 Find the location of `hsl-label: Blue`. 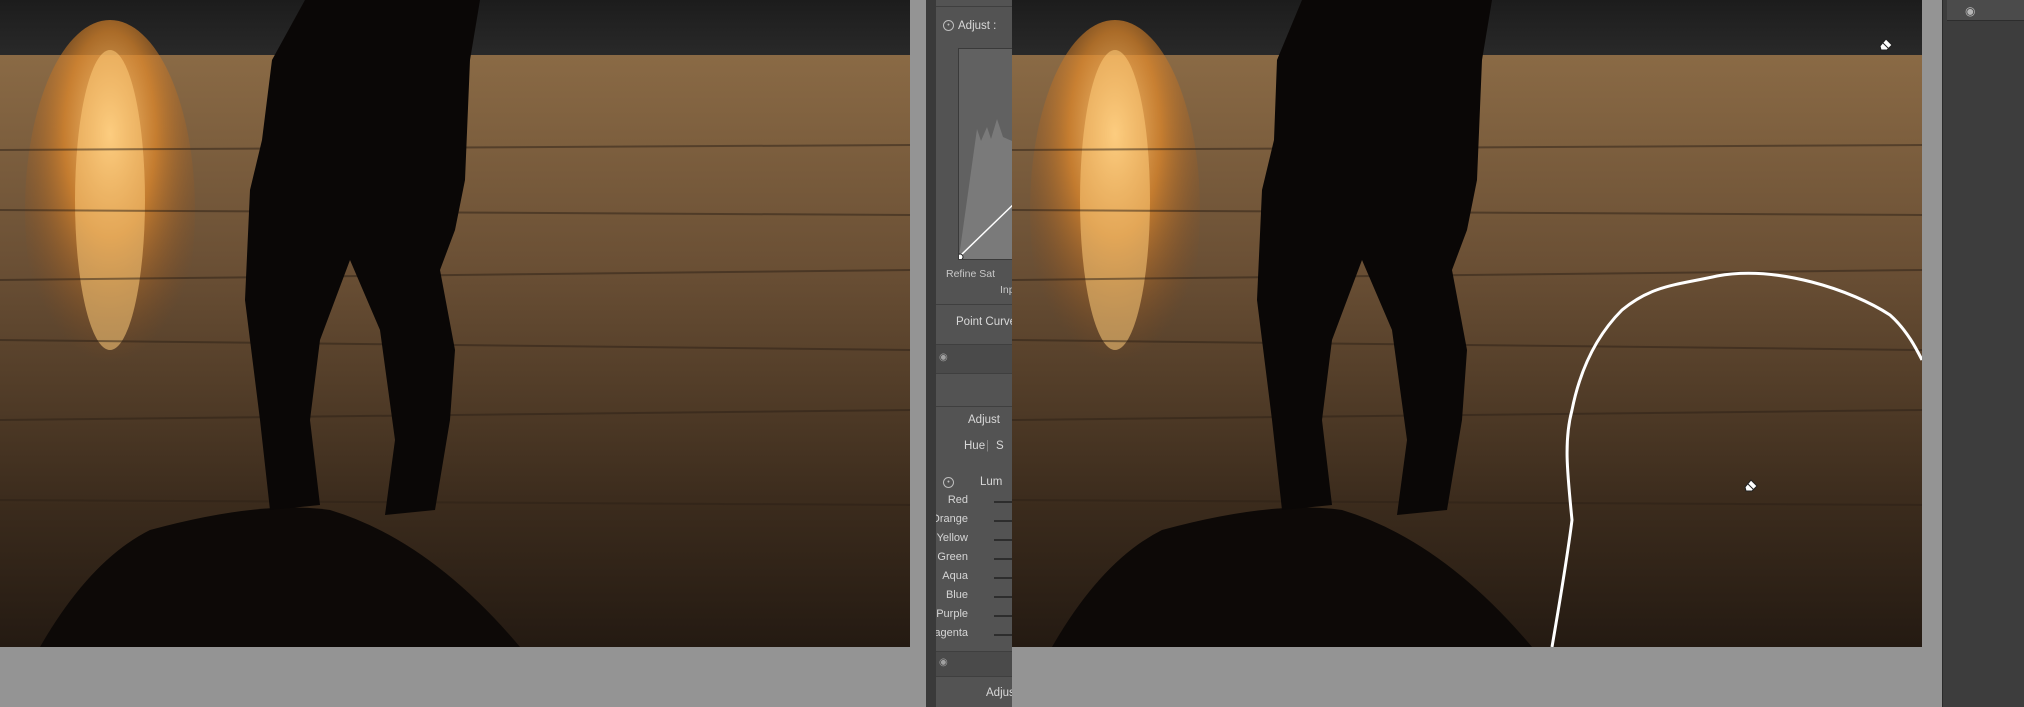

hsl-label: Blue is located at coordinates (956, 595).